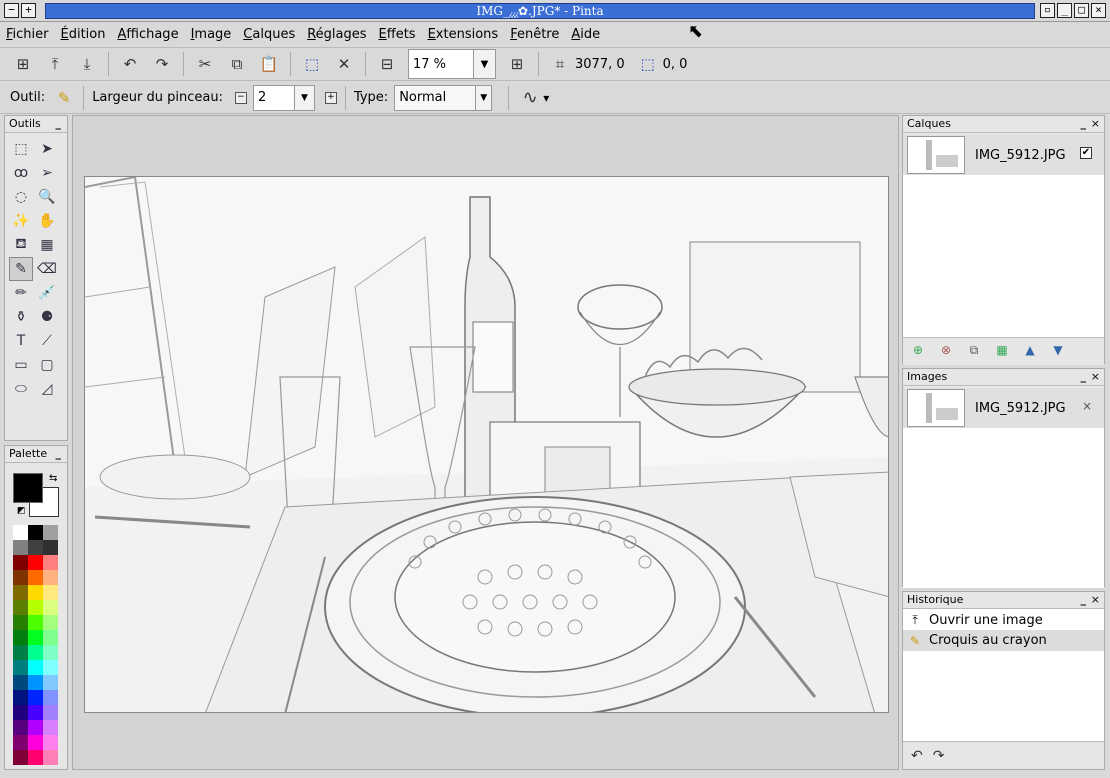 Image resolution: width=1110 pixels, height=778 pixels. What do you see at coordinates (939, 756) in the screenshot?
I see `history-redo-icon: ↷` at bounding box center [939, 756].